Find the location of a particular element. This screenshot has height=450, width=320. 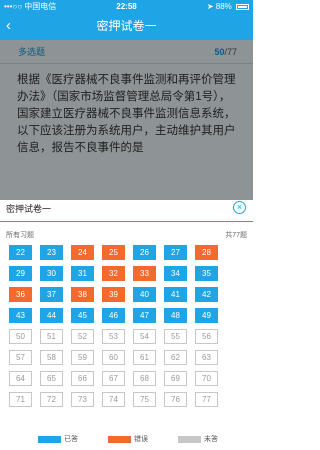

question-cell-52: 52 is located at coordinates (82, 336).